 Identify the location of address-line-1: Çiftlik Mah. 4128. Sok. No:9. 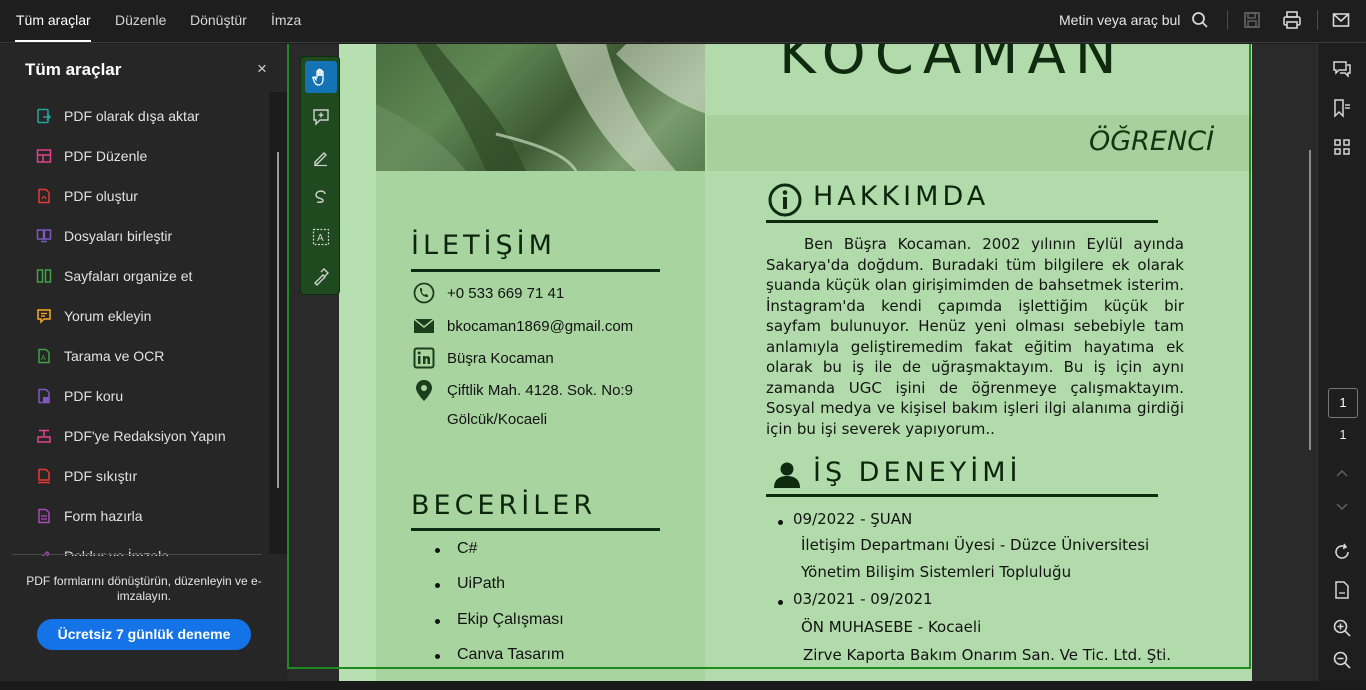
(540, 390).